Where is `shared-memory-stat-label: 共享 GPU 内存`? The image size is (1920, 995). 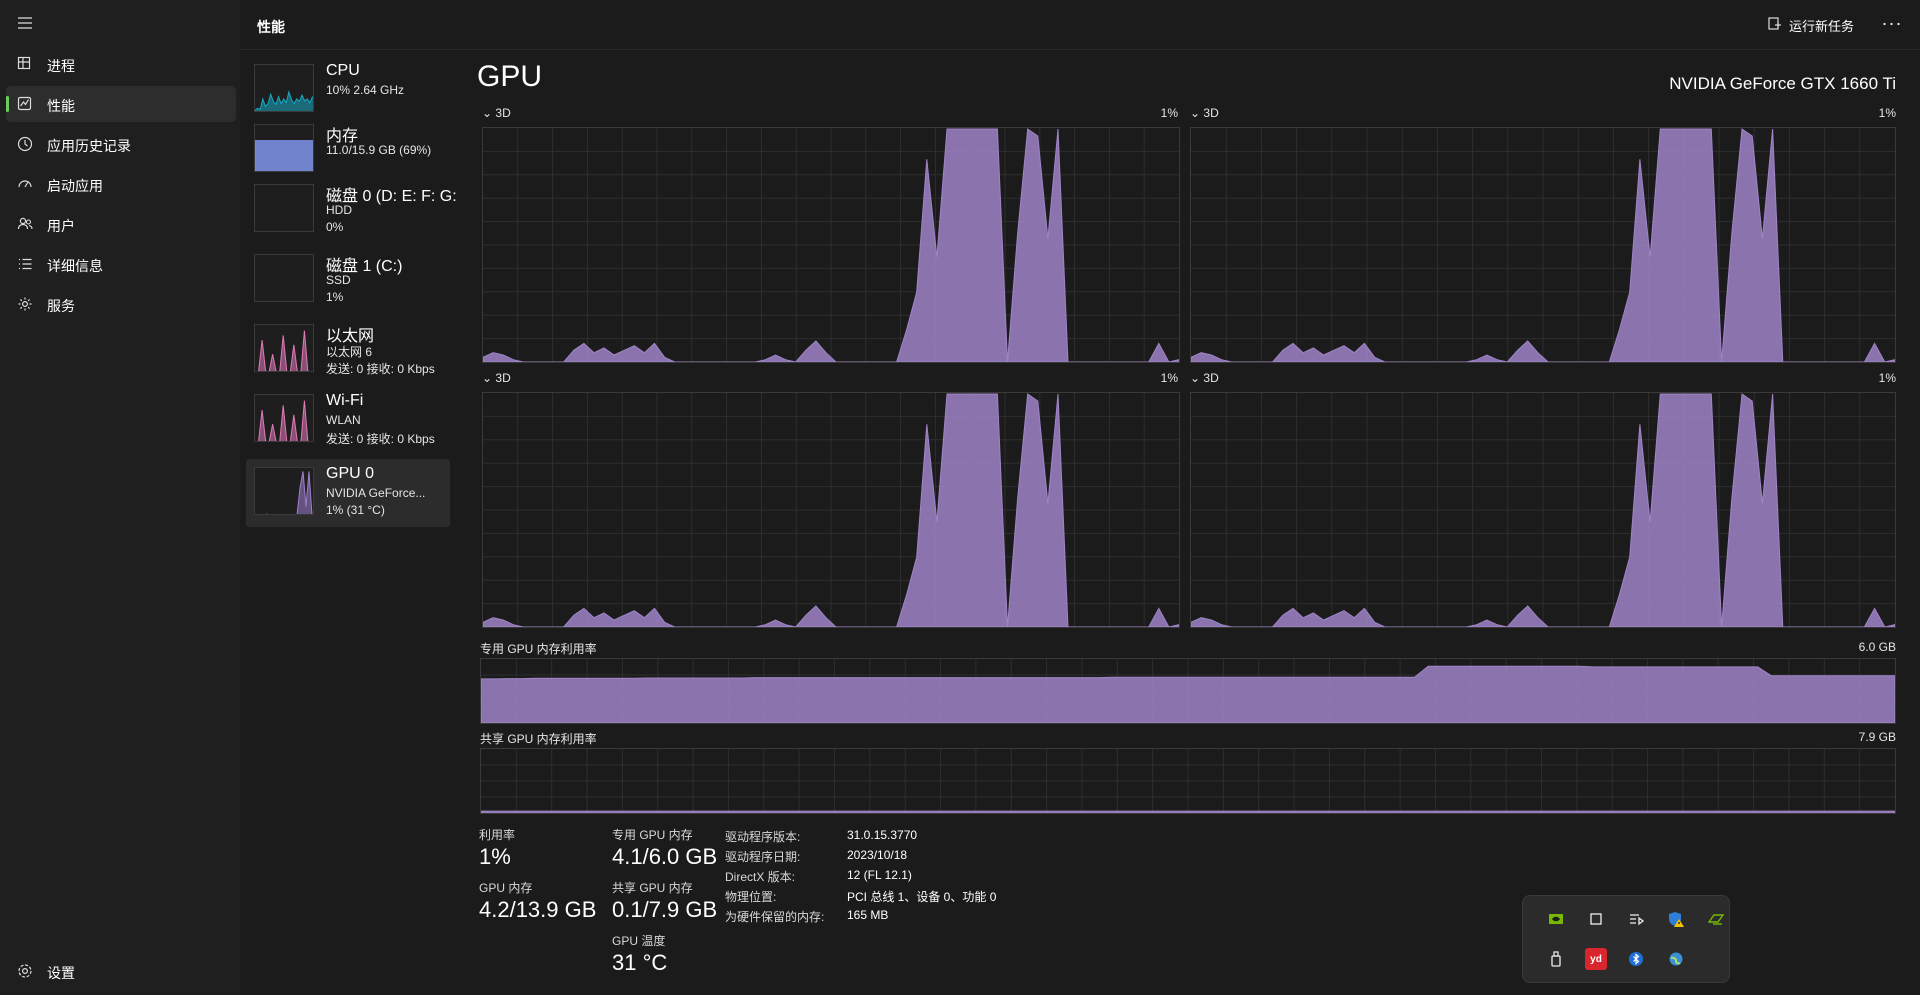
shared-memory-stat-label: 共享 GPU 内存 is located at coordinates (652, 888).